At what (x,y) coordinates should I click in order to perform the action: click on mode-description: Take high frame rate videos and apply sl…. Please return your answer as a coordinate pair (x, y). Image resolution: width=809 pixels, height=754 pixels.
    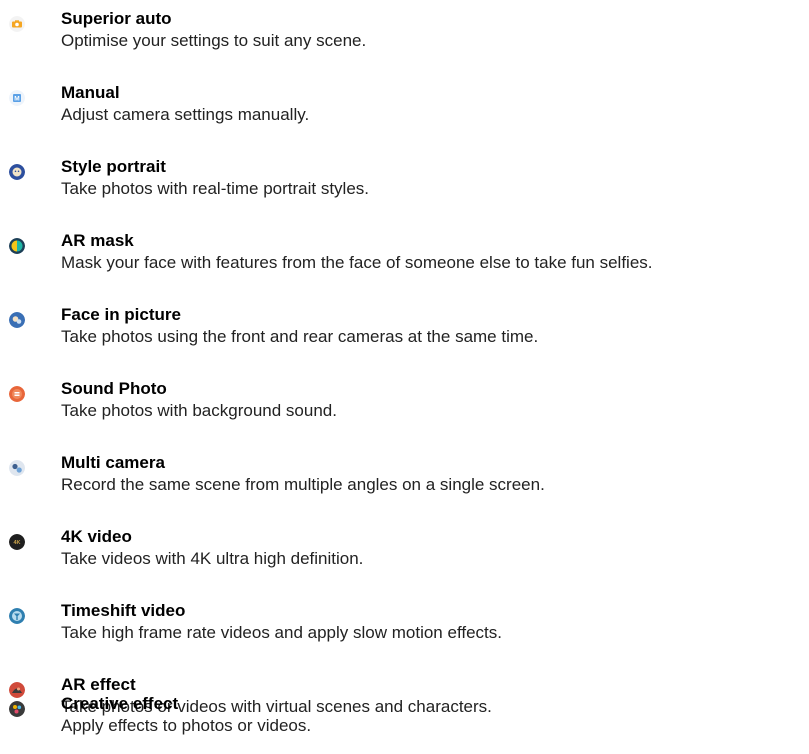
    Looking at the image, I should click on (281, 632).